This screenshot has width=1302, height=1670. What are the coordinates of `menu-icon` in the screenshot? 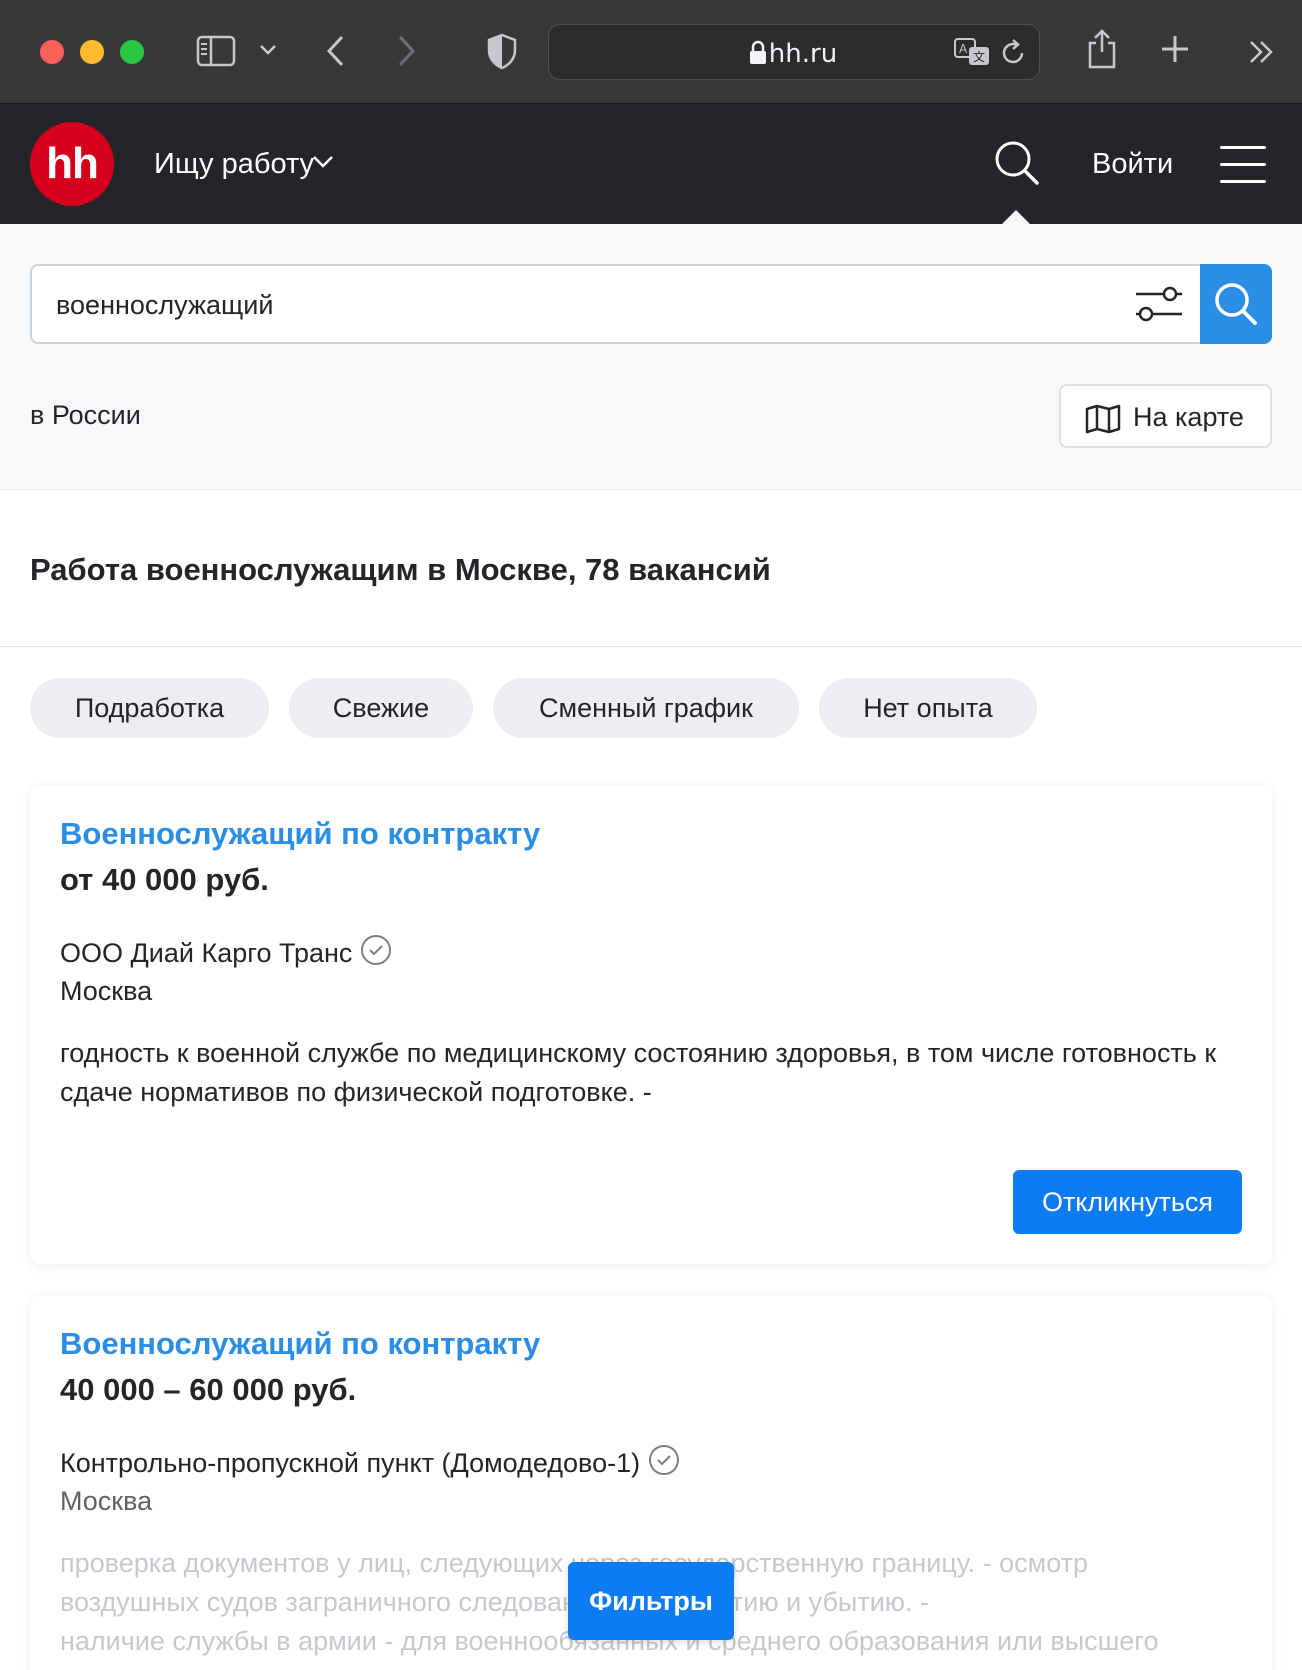 It's located at (1243, 164).